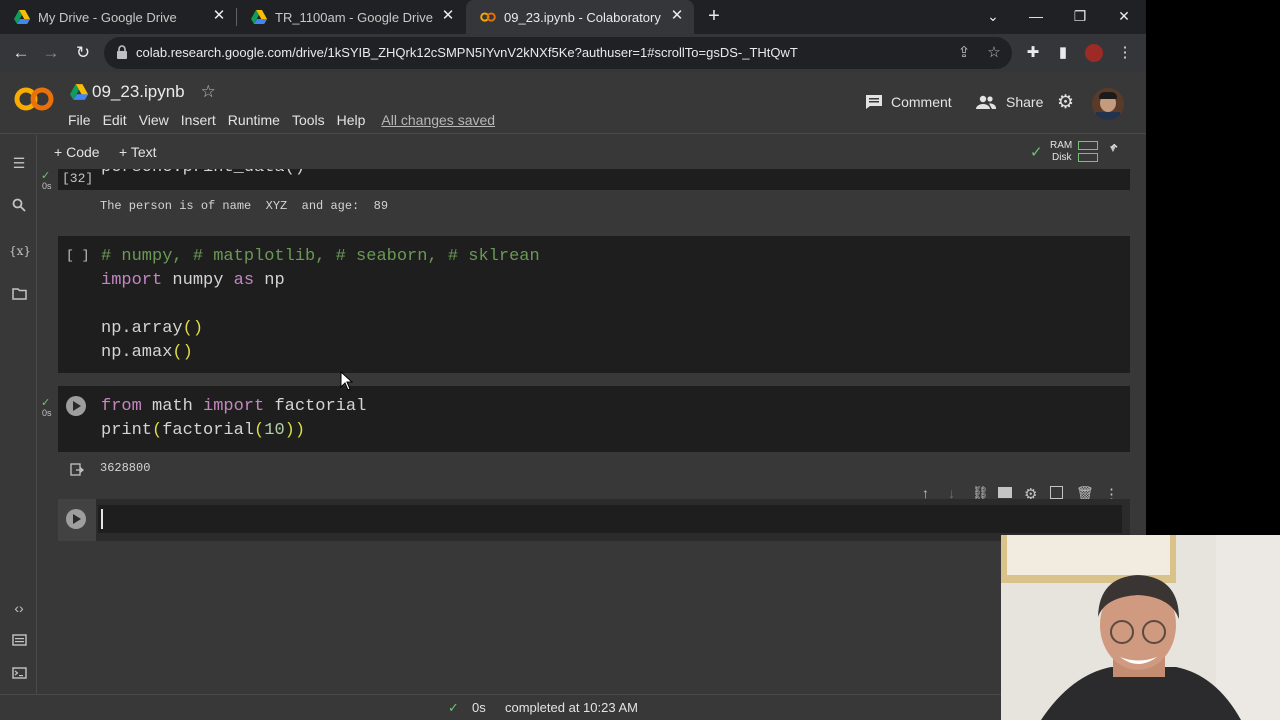  What do you see at coordinates (20, 251) in the screenshot?
I see `variables-icon: {x}` at bounding box center [20, 251].